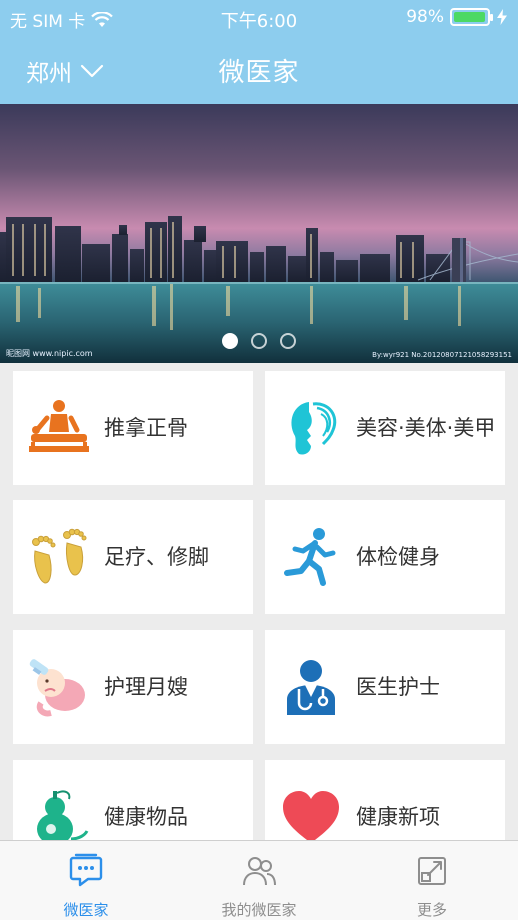 The width and height of the screenshot is (518, 920). I want to click on tab-bar: 微医家 我的微医家 更多, so click(259, 880).